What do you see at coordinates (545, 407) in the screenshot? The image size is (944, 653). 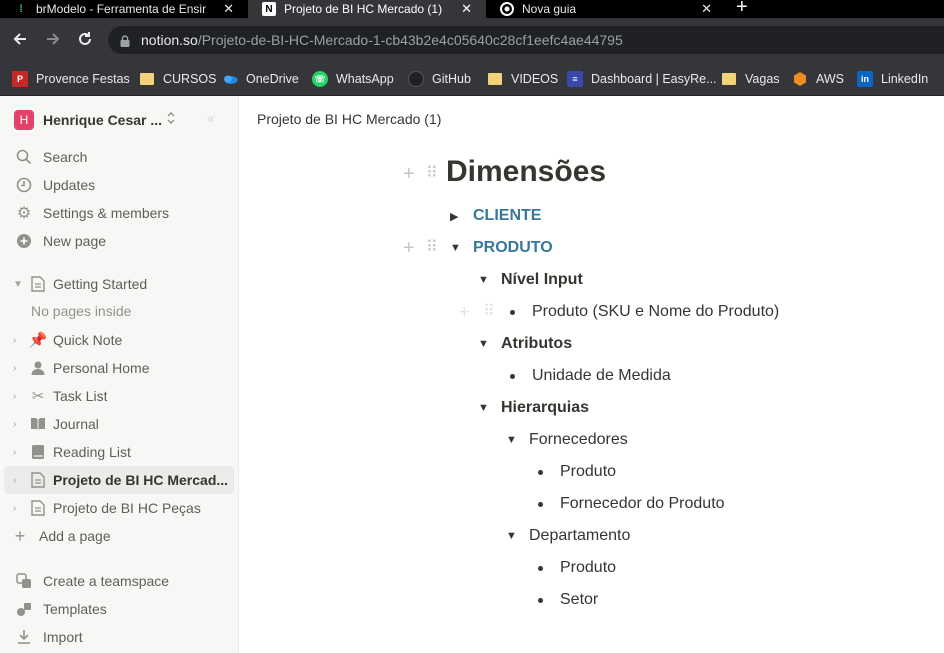 I see `toggle-label: Hierarquias` at bounding box center [545, 407].